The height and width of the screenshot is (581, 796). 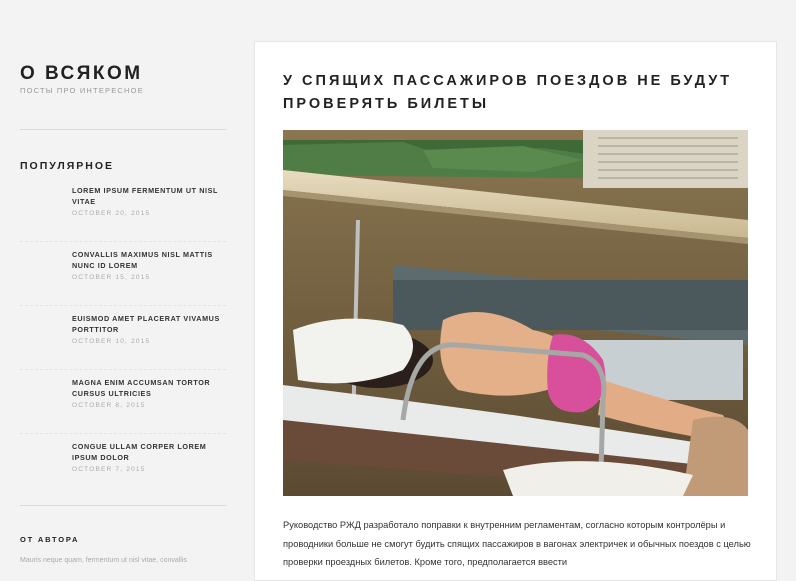 What do you see at coordinates (147, 324) in the screenshot?
I see `popular-post-link: EUISMOD AMET PLACERAT VIVAMUS PORTTITOR` at bounding box center [147, 324].